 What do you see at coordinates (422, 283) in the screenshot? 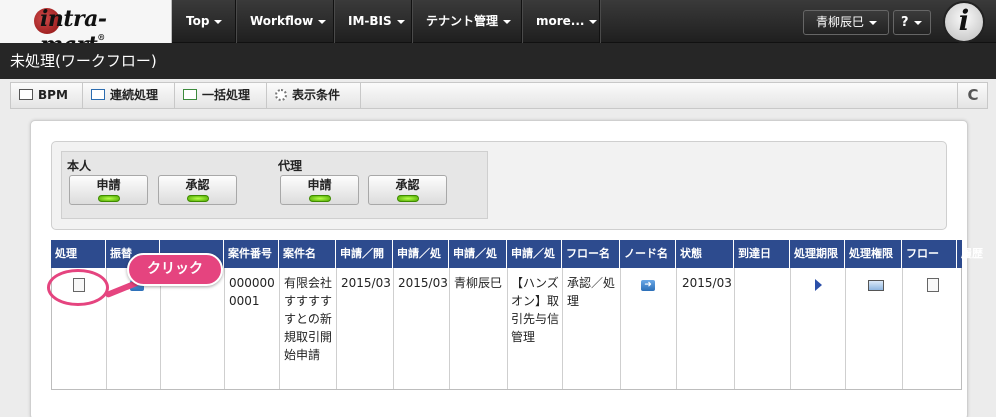
I see `apply-date-cell-2: 2015/03/2` at bounding box center [422, 283].